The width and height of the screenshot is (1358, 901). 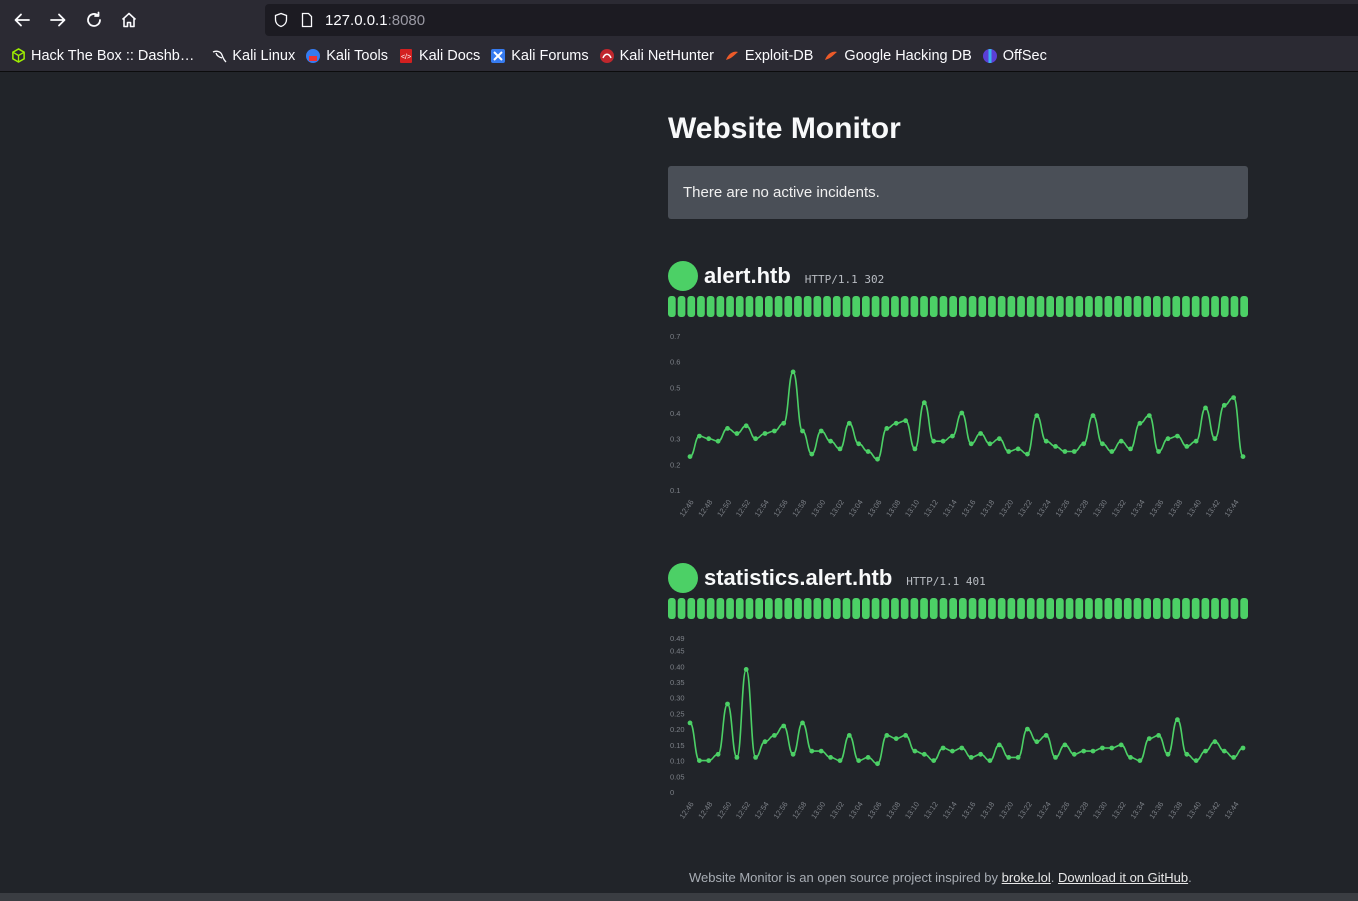 I want to click on home-button, so click(x=129, y=20).